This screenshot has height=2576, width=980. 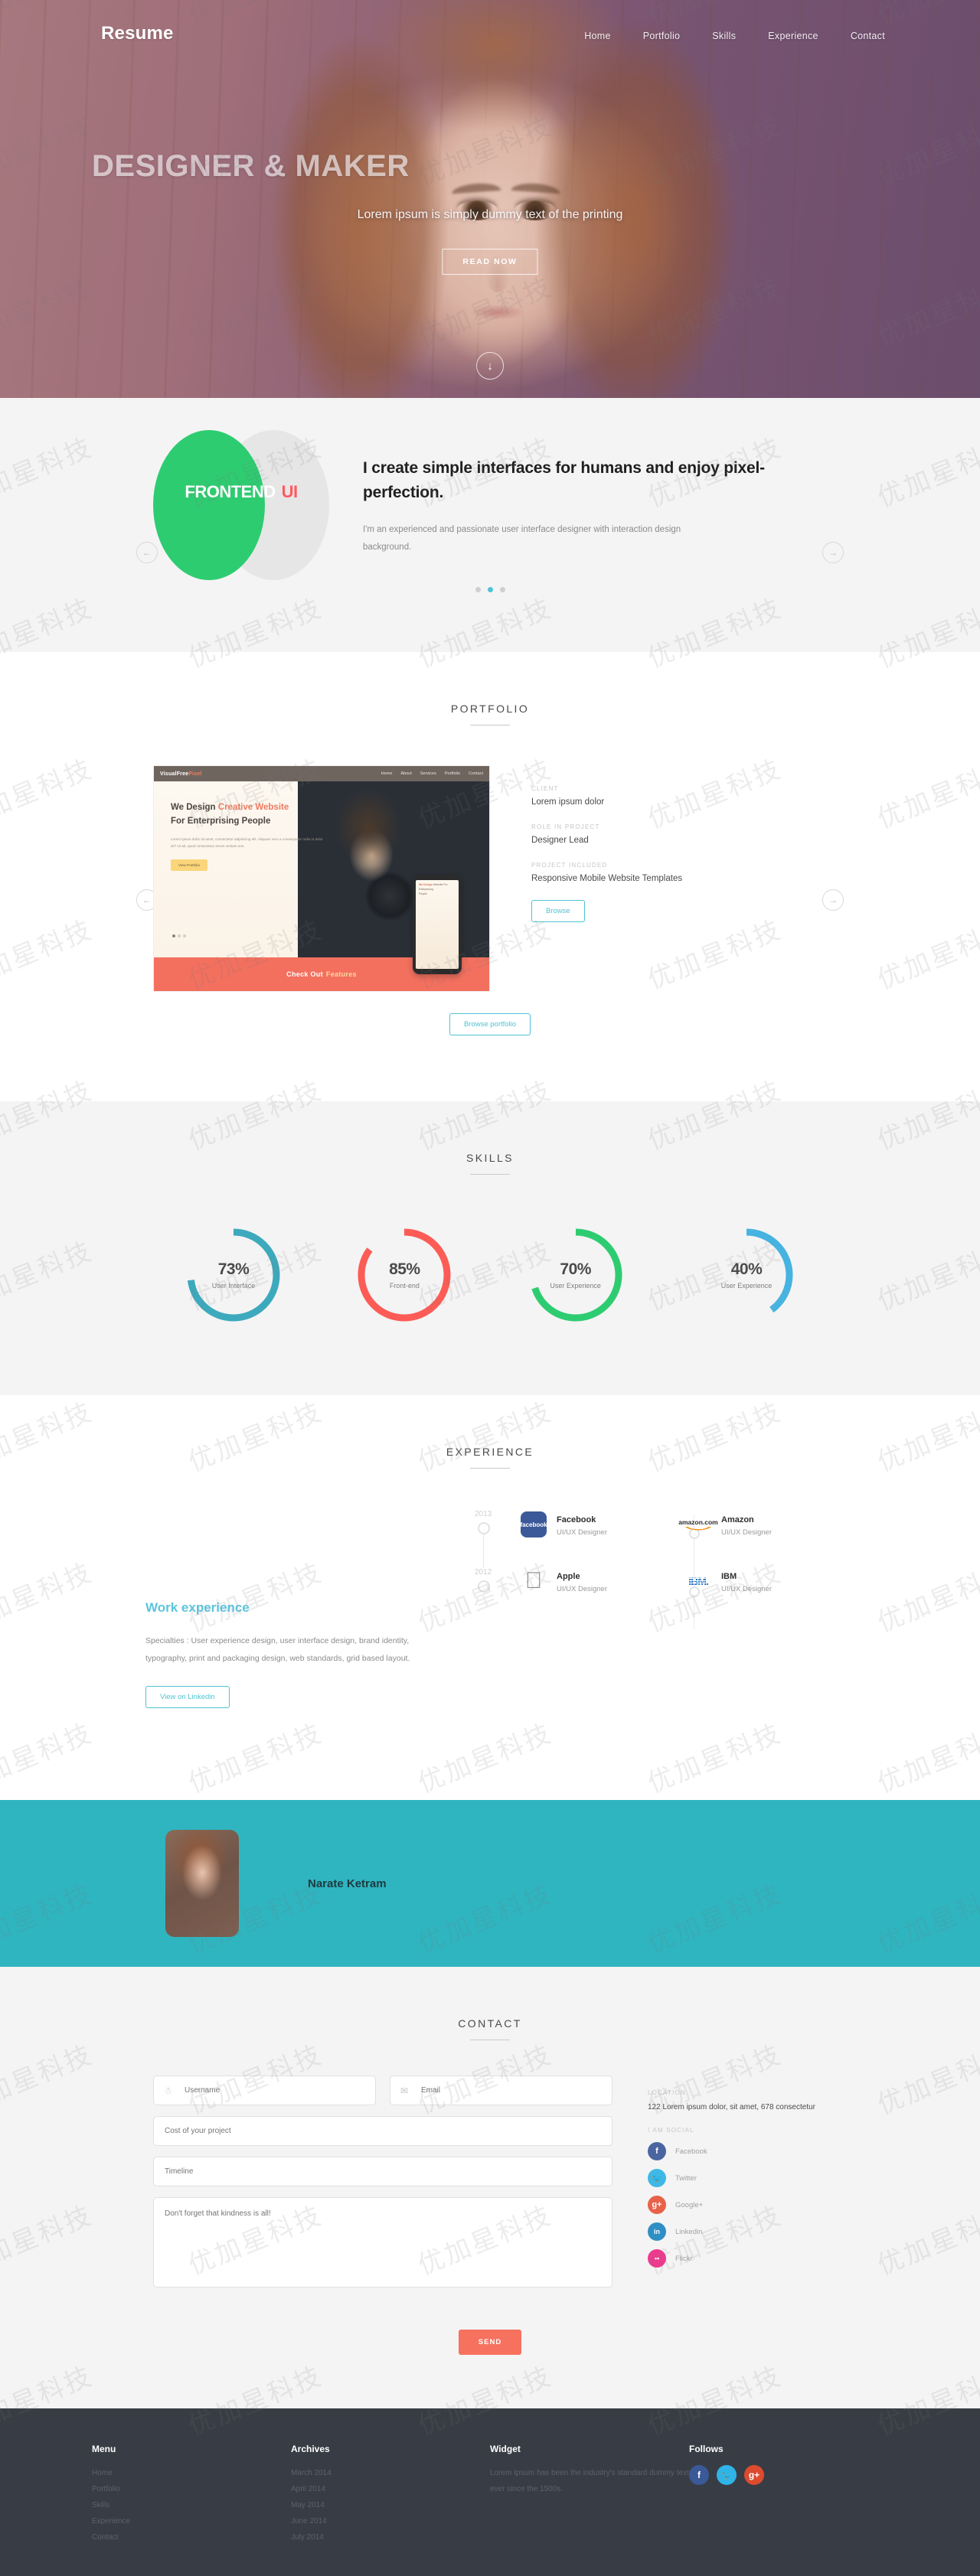 I want to click on meta-value: Lorem ipsum dolor, so click(x=568, y=802).